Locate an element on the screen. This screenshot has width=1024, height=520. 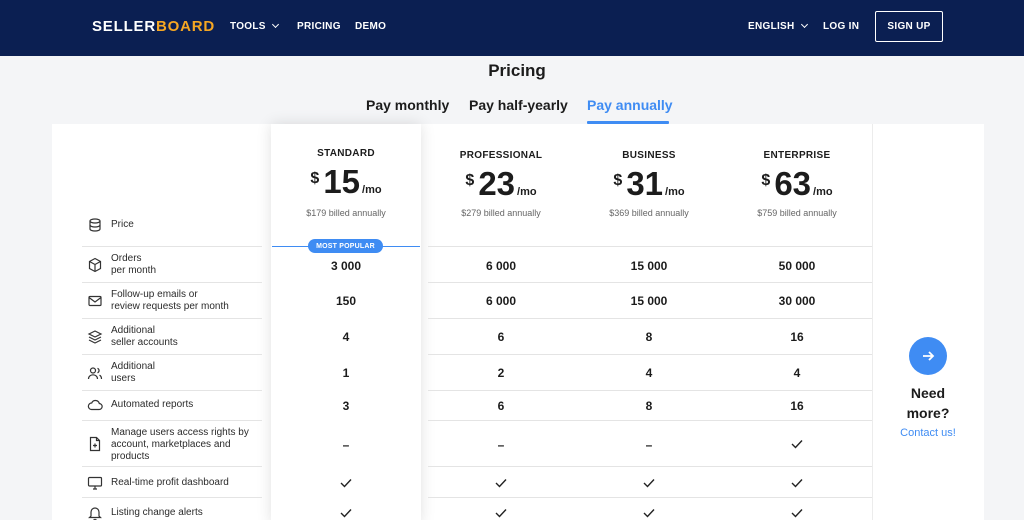
plan-price-professional: $23/mo is located at coordinates (501, 184).